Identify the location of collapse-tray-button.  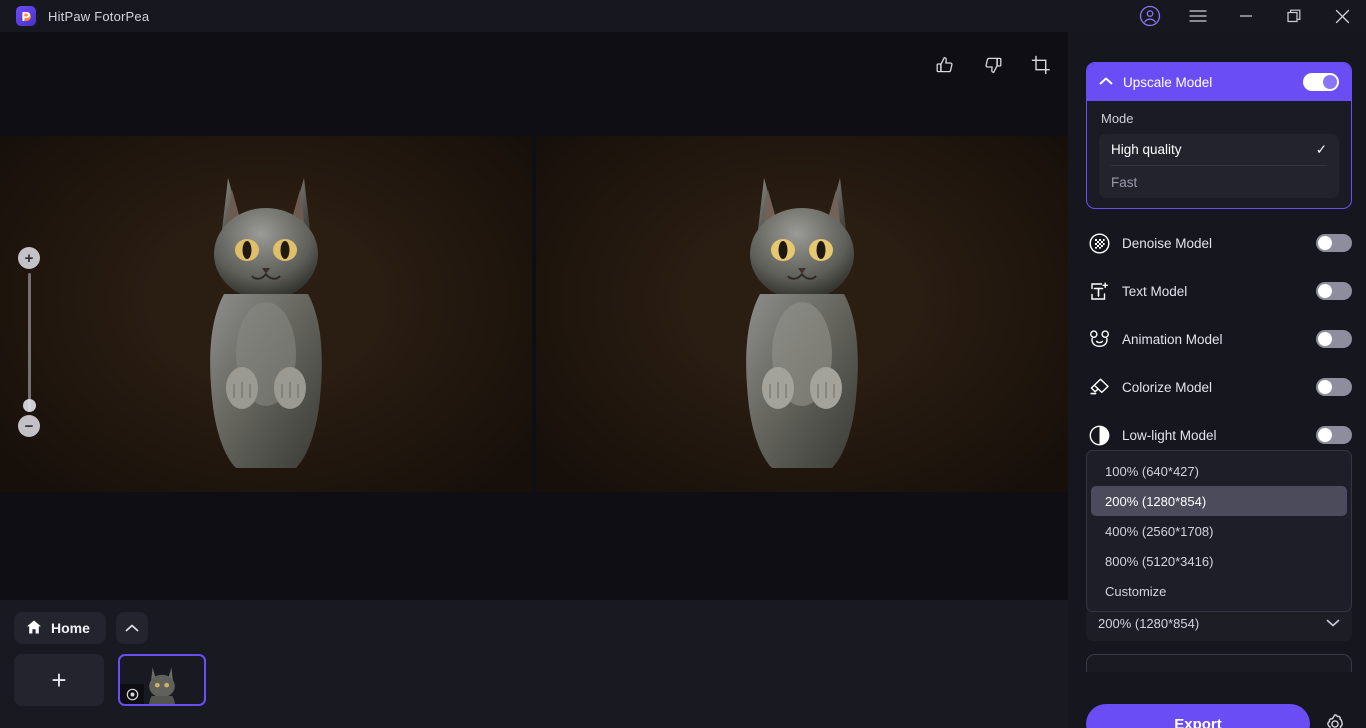
(131, 628).